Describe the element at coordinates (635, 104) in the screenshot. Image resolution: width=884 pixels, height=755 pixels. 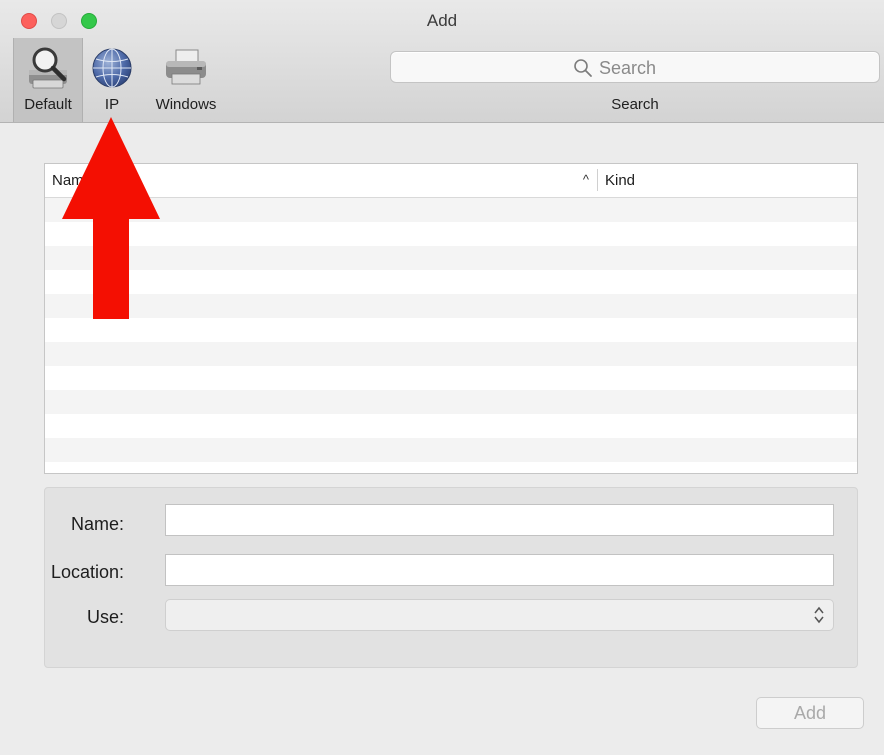
I see `search-caption: Search` at that location.